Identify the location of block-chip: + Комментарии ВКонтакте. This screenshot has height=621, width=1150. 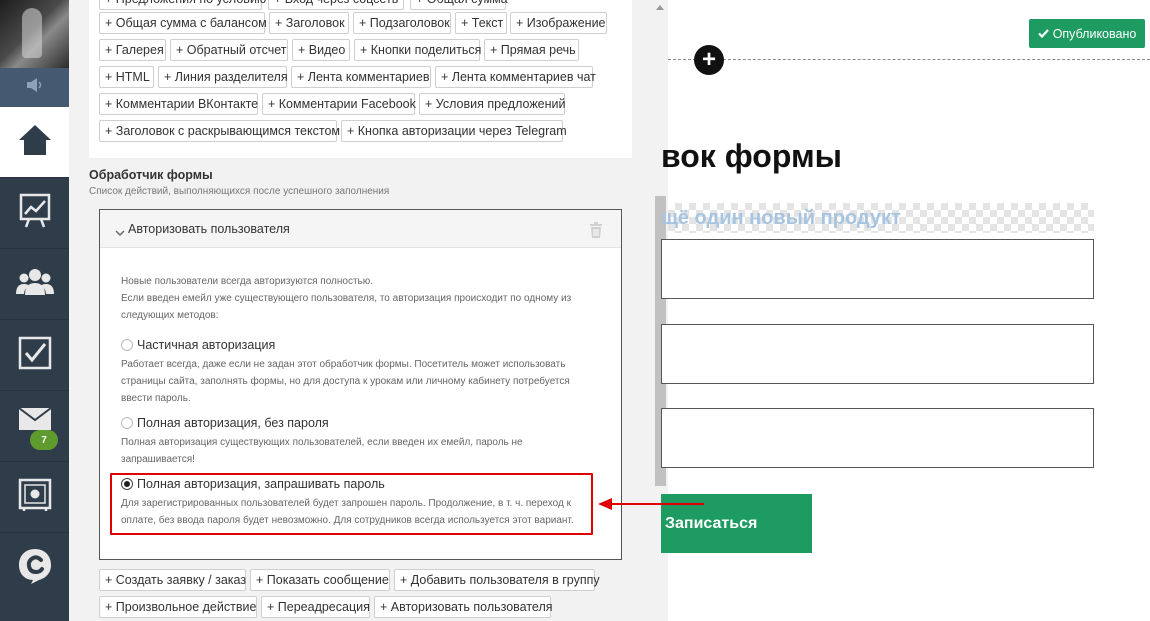
(178, 104).